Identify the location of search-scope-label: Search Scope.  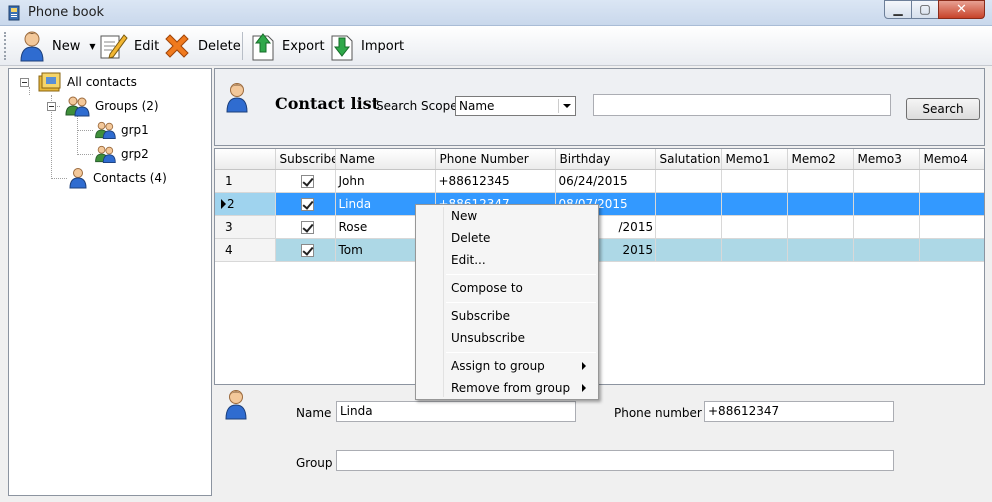
(417, 106).